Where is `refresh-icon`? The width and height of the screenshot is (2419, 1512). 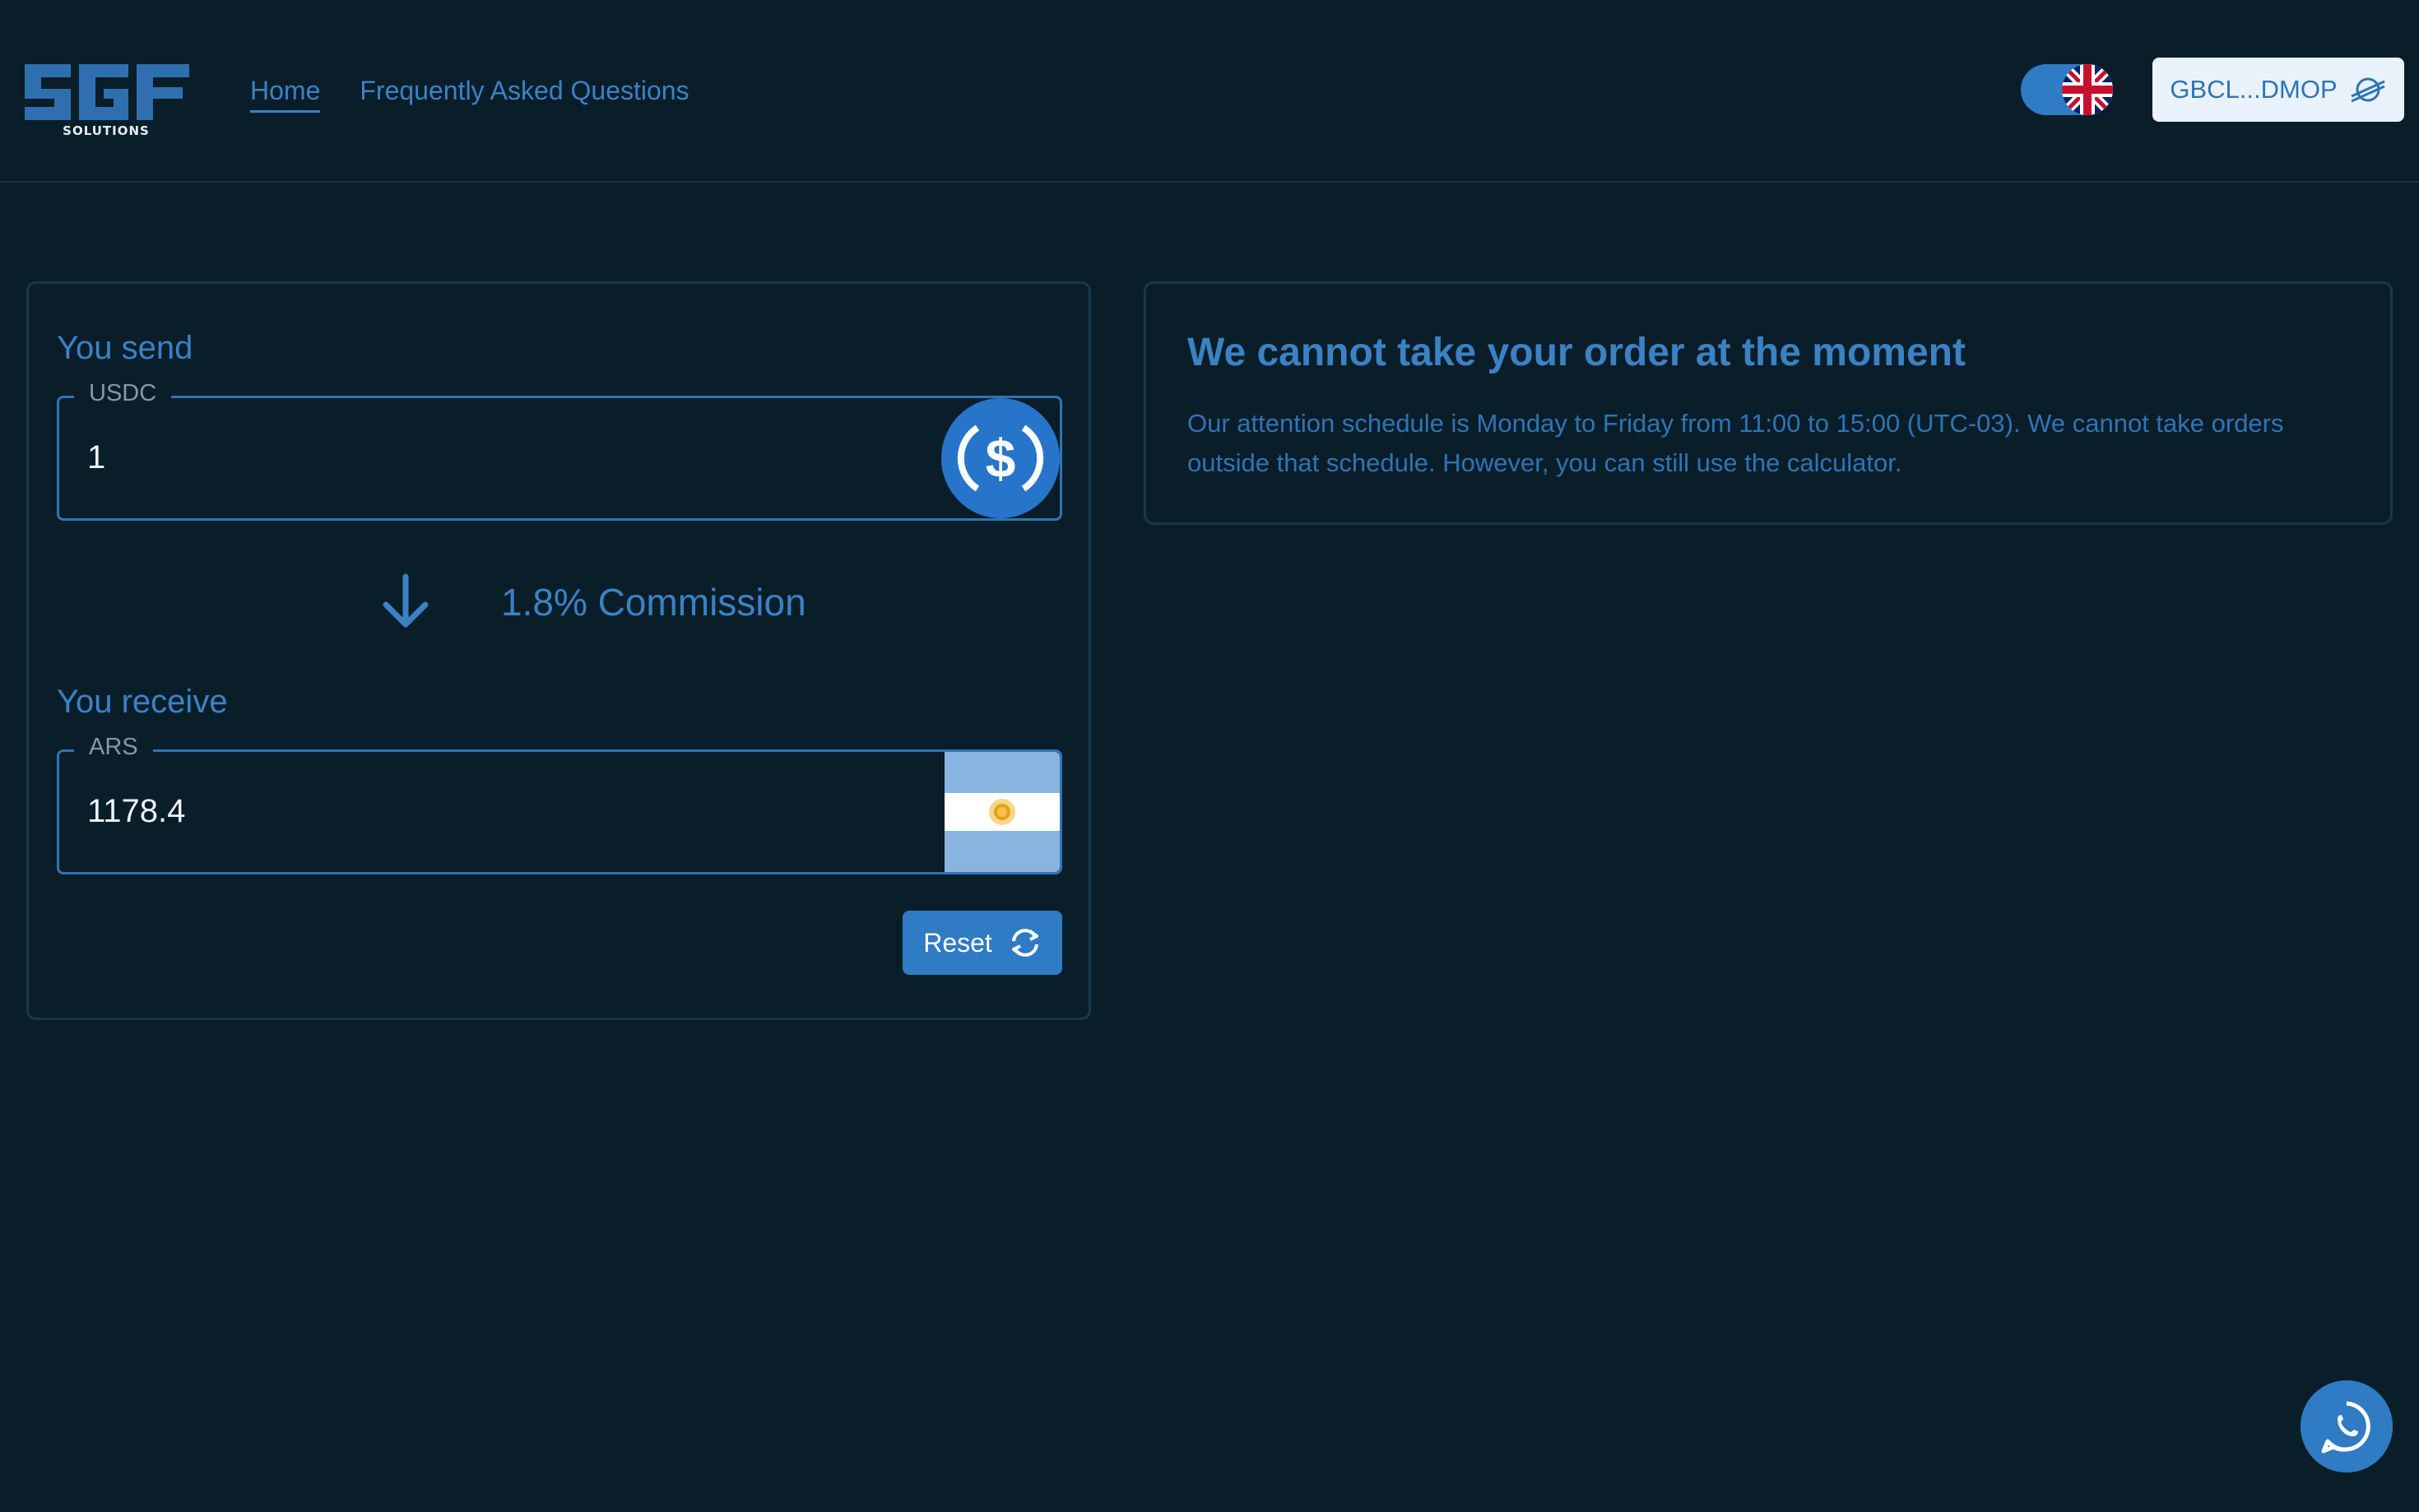
refresh-icon is located at coordinates (1024, 943).